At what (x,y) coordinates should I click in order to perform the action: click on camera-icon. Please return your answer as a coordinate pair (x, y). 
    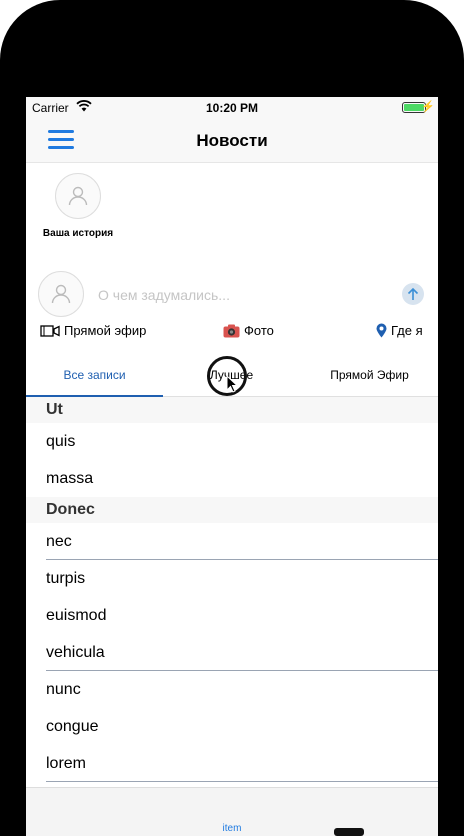
    Looking at the image, I should click on (231, 330).